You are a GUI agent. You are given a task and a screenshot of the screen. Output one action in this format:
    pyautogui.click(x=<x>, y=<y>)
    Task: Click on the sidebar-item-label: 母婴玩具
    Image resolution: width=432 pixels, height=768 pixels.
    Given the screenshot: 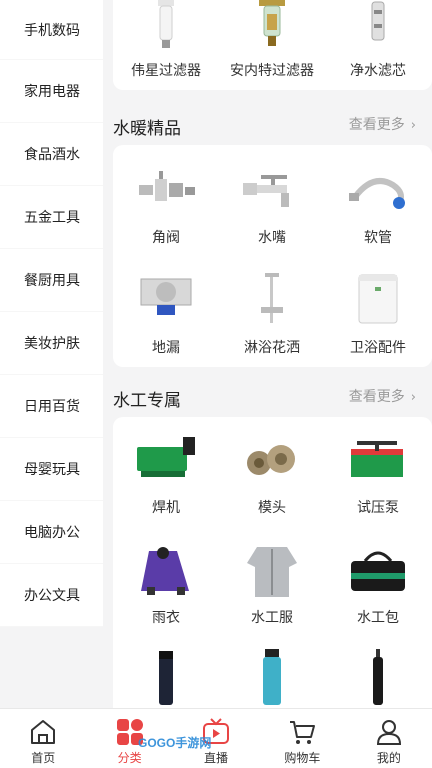 What is the action you would take?
    pyautogui.click(x=52, y=470)
    